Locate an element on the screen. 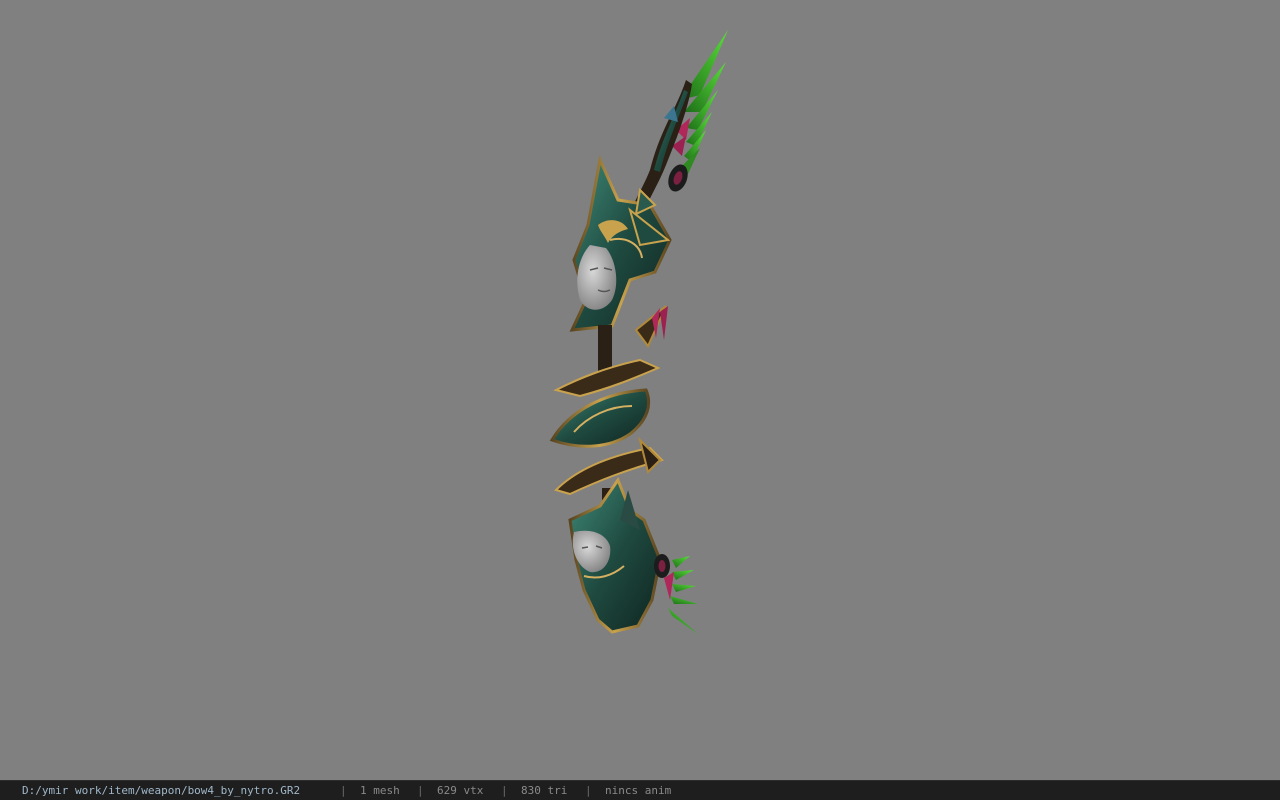 This screenshot has width=1280, height=800. bow-model is located at coordinates (638, 332).